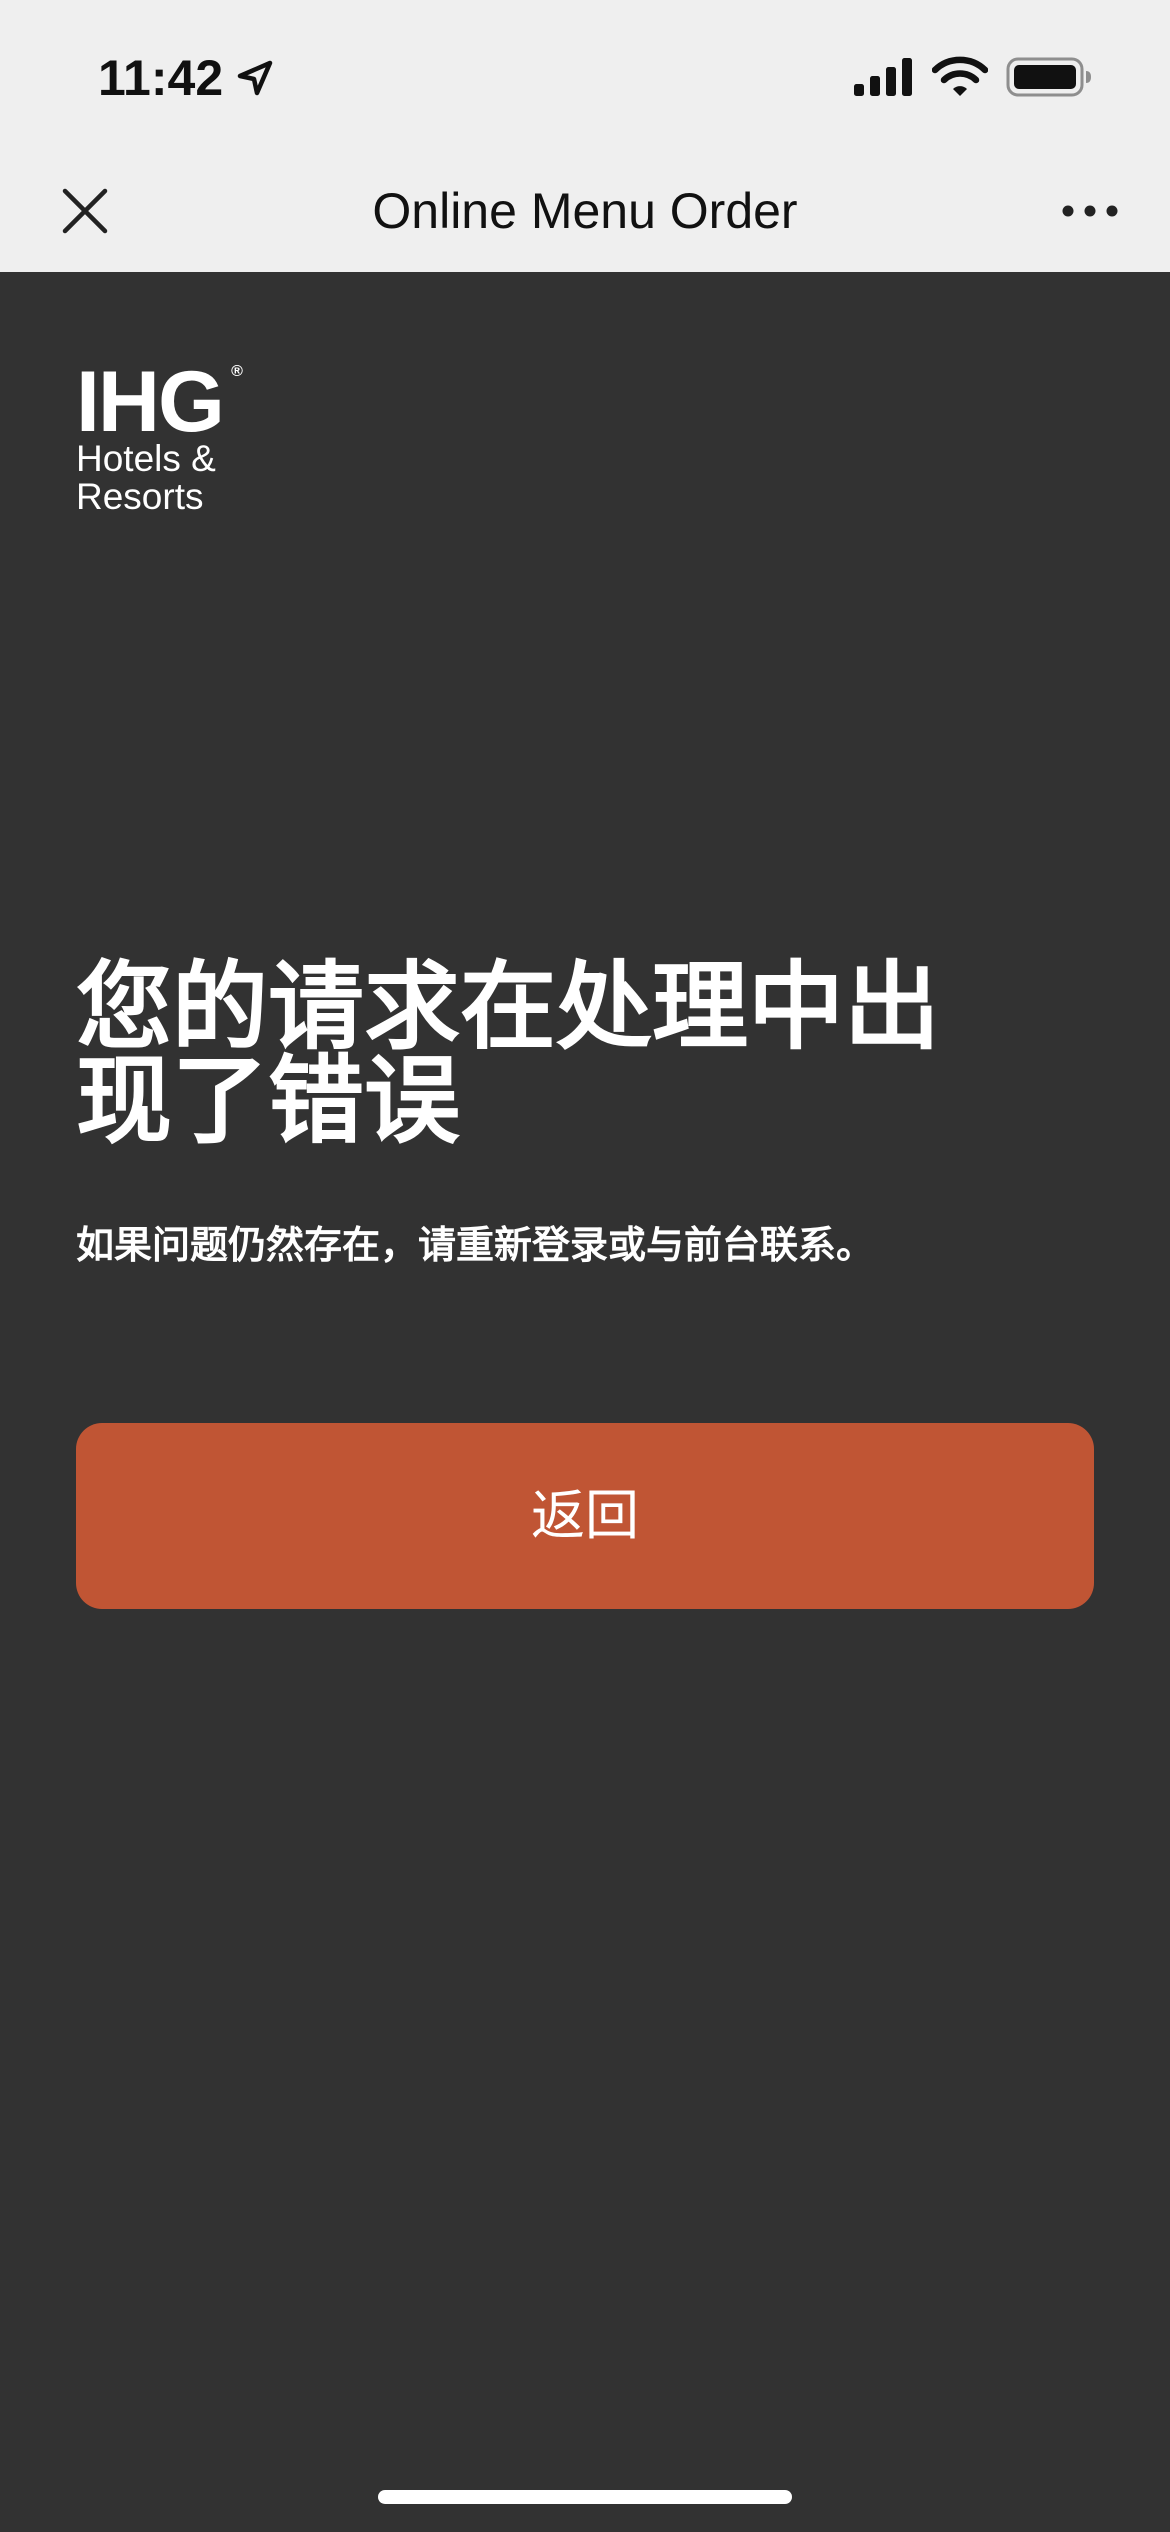  What do you see at coordinates (585, 75) in the screenshot?
I see `status-bar: 11:42` at bounding box center [585, 75].